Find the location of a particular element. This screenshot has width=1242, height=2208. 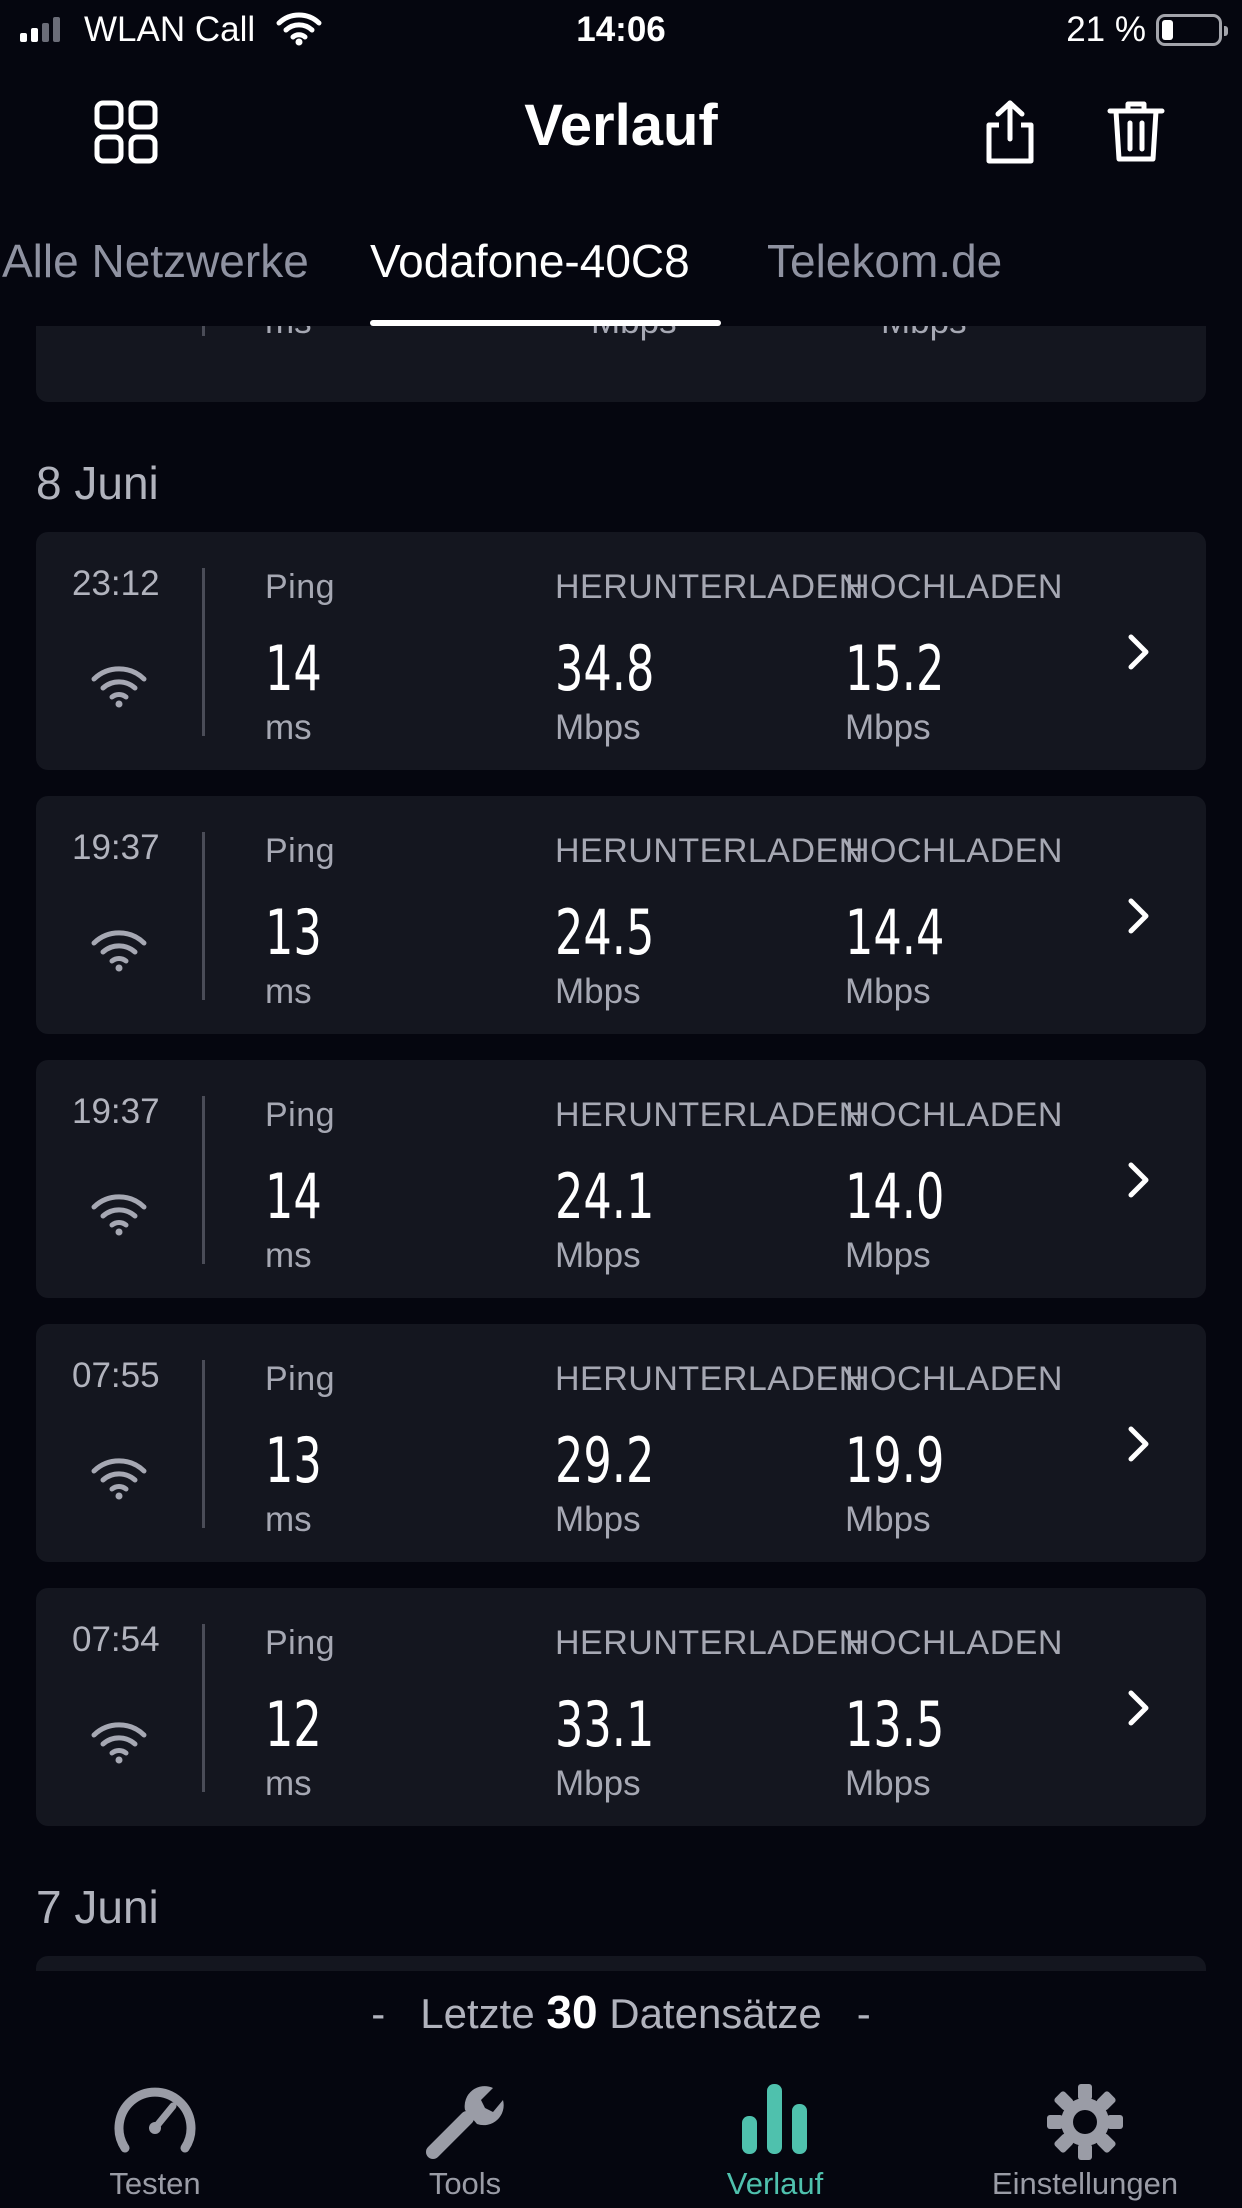

share-icon is located at coordinates (1010, 132).